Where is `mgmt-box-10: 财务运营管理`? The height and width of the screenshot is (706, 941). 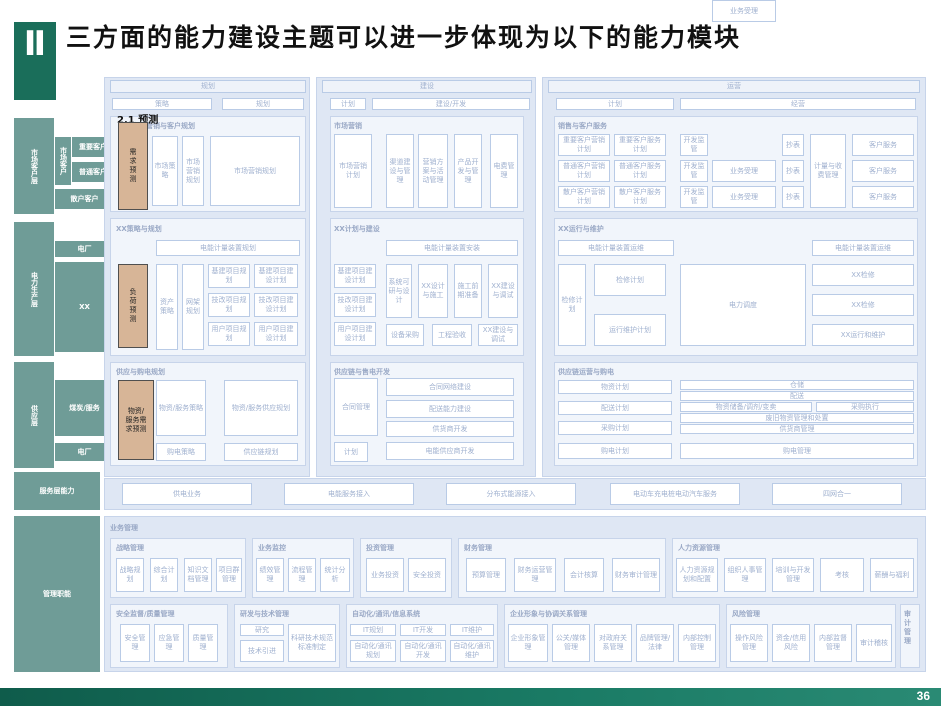 mgmt-box-10: 财务运营管理 is located at coordinates (535, 575).